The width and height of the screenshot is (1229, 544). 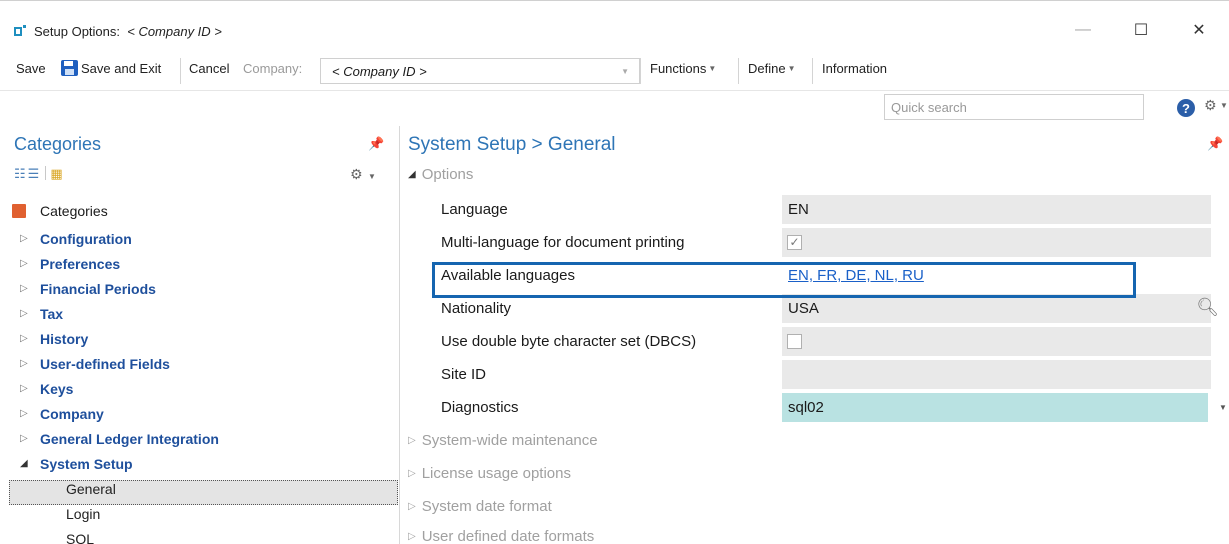 What do you see at coordinates (200, 342) in the screenshot?
I see `tree-item-history: ▷ History` at bounding box center [200, 342].